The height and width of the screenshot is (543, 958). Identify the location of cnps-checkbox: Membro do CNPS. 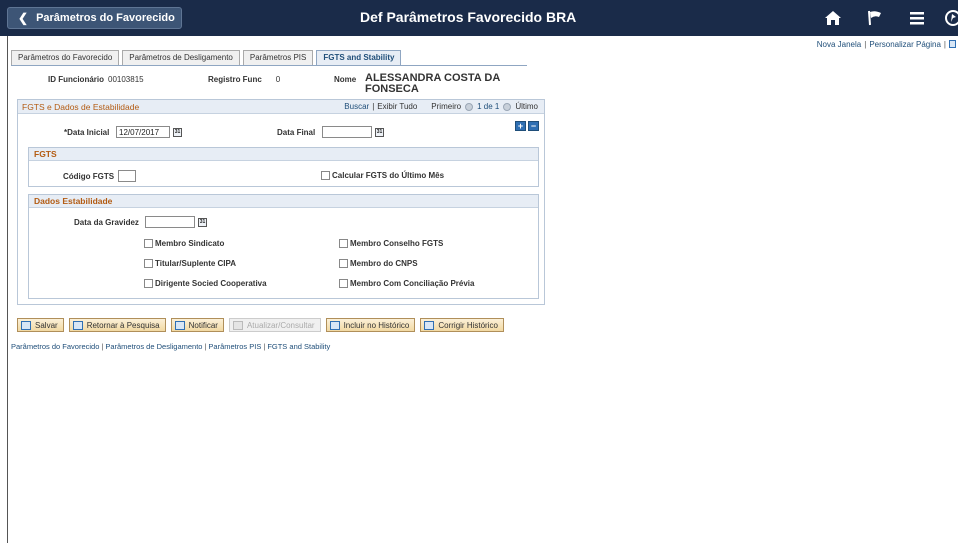
(378, 263).